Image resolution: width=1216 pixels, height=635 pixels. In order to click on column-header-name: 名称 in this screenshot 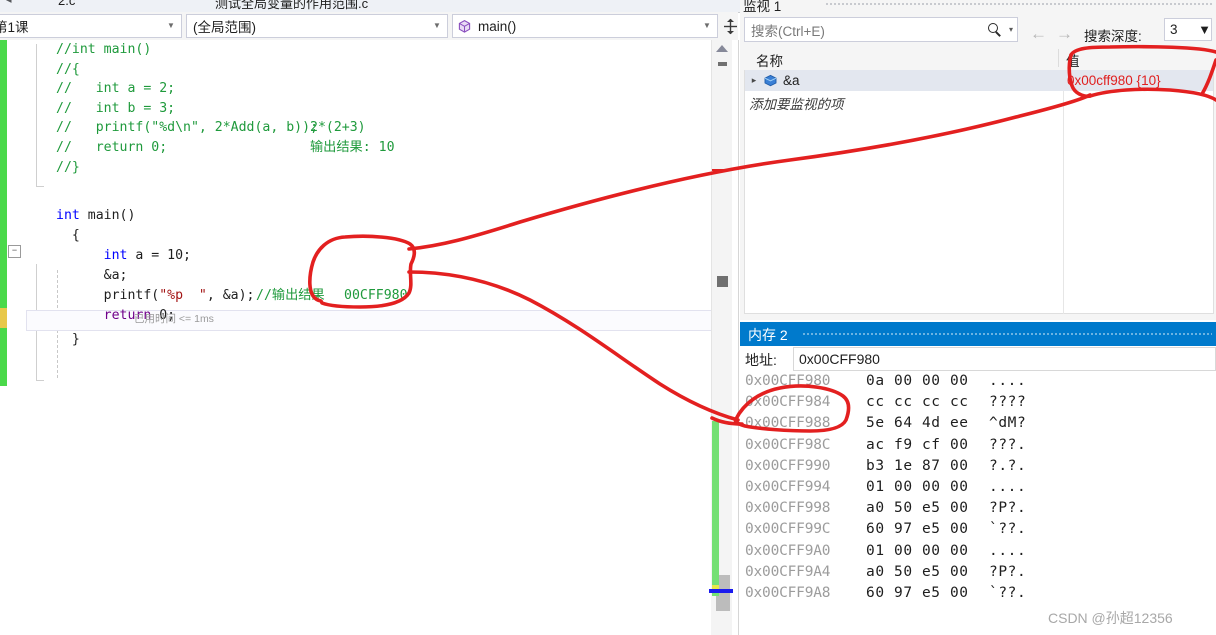, I will do `click(769, 60)`.